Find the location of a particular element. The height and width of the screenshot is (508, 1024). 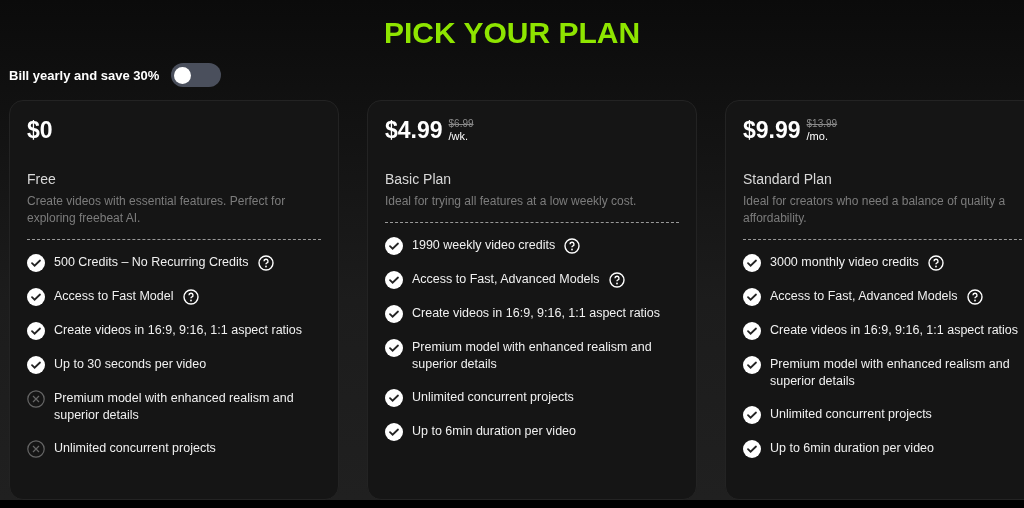

plan-description: Create videos with essential features. Perfect for exploring freebeat AI. is located at coordinates (157, 210).